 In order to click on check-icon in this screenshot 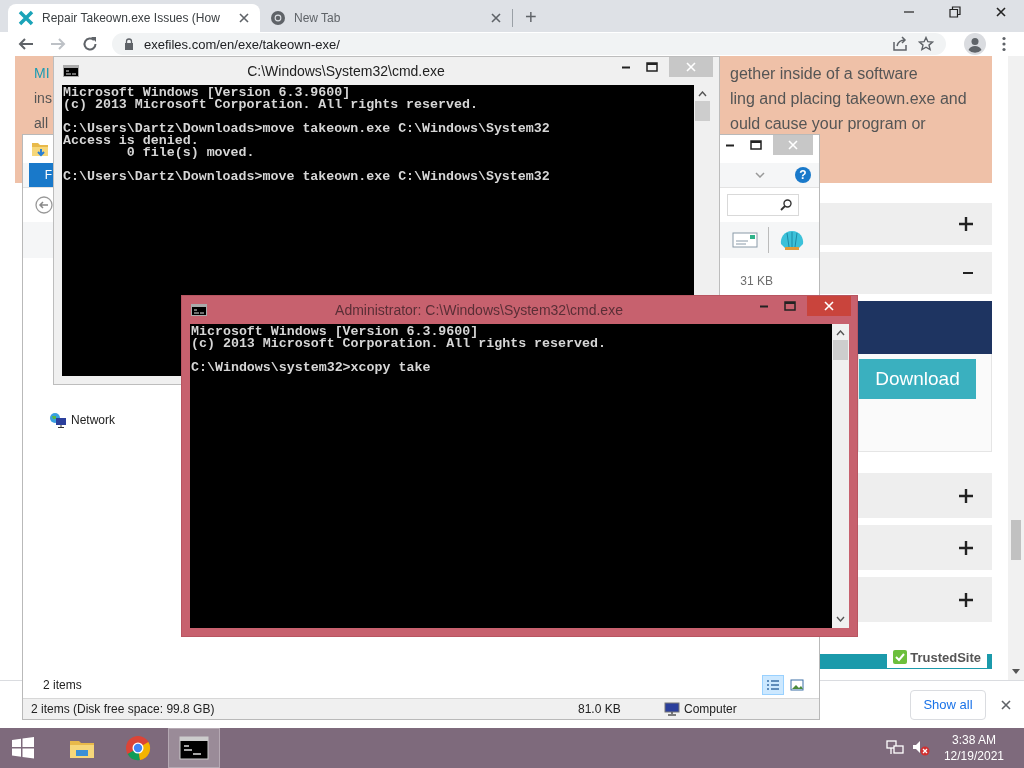, I will do `click(900, 657)`.